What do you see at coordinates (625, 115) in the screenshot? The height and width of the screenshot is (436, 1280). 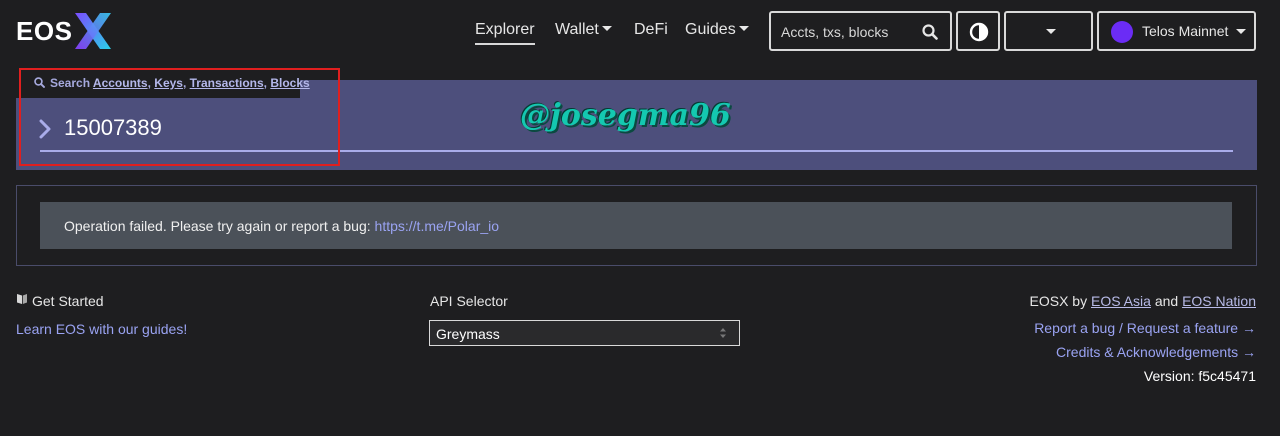 I see `watermark-text: @josegma96` at bounding box center [625, 115].